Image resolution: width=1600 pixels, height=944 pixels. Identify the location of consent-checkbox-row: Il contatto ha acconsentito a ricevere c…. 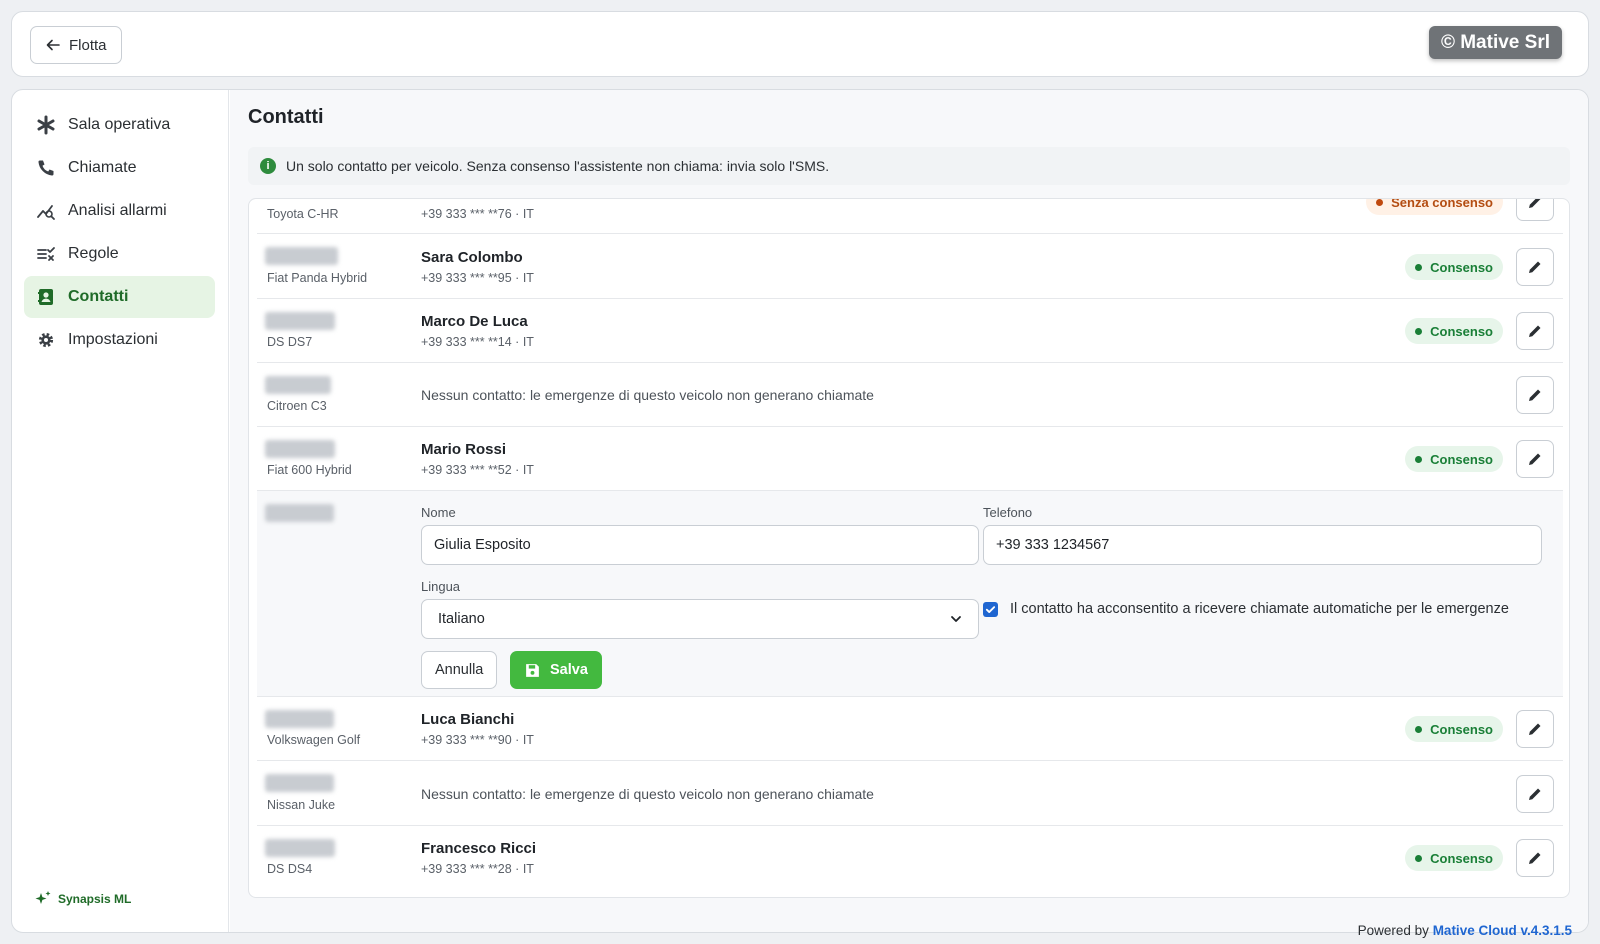
(1246, 609).